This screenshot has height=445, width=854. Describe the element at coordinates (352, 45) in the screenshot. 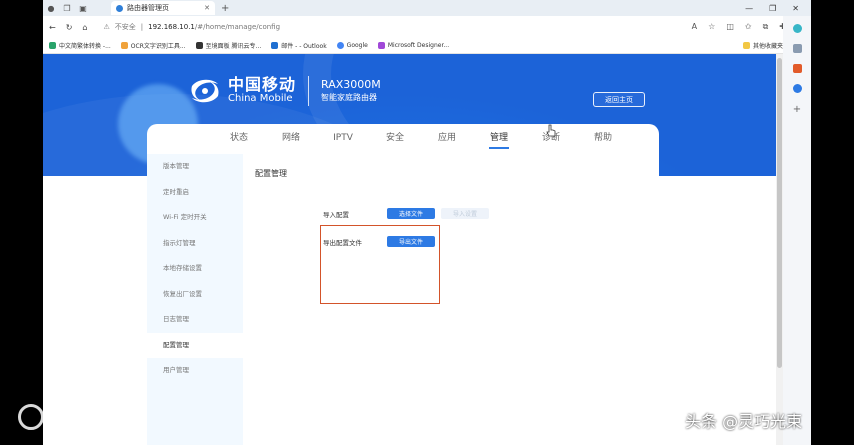

I see `bookmark-item: Google` at that location.